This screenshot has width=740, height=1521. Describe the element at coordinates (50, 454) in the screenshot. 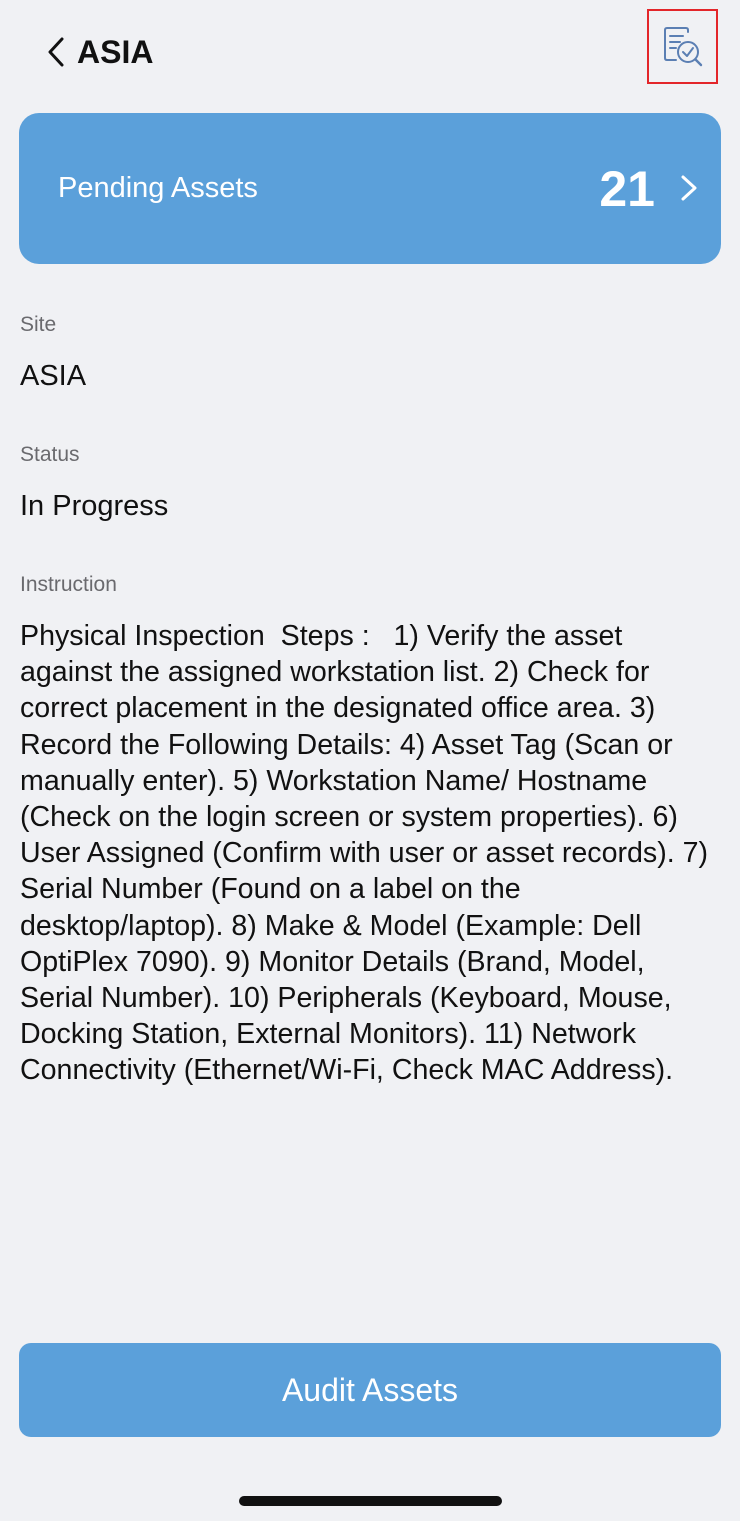

I see `status-label: Status` at that location.